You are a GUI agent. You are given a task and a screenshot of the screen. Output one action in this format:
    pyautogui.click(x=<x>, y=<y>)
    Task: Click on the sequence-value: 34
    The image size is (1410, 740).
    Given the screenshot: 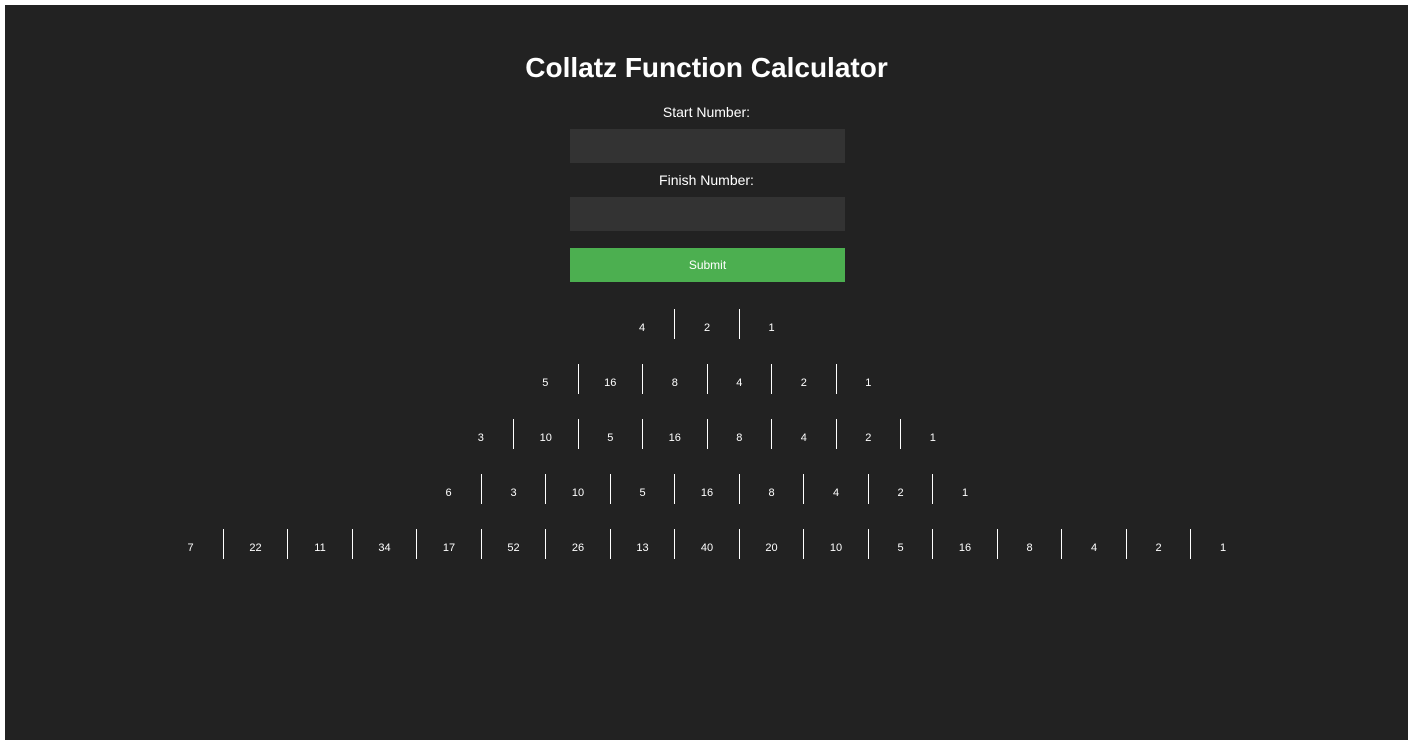 What is the action you would take?
    pyautogui.click(x=384, y=548)
    